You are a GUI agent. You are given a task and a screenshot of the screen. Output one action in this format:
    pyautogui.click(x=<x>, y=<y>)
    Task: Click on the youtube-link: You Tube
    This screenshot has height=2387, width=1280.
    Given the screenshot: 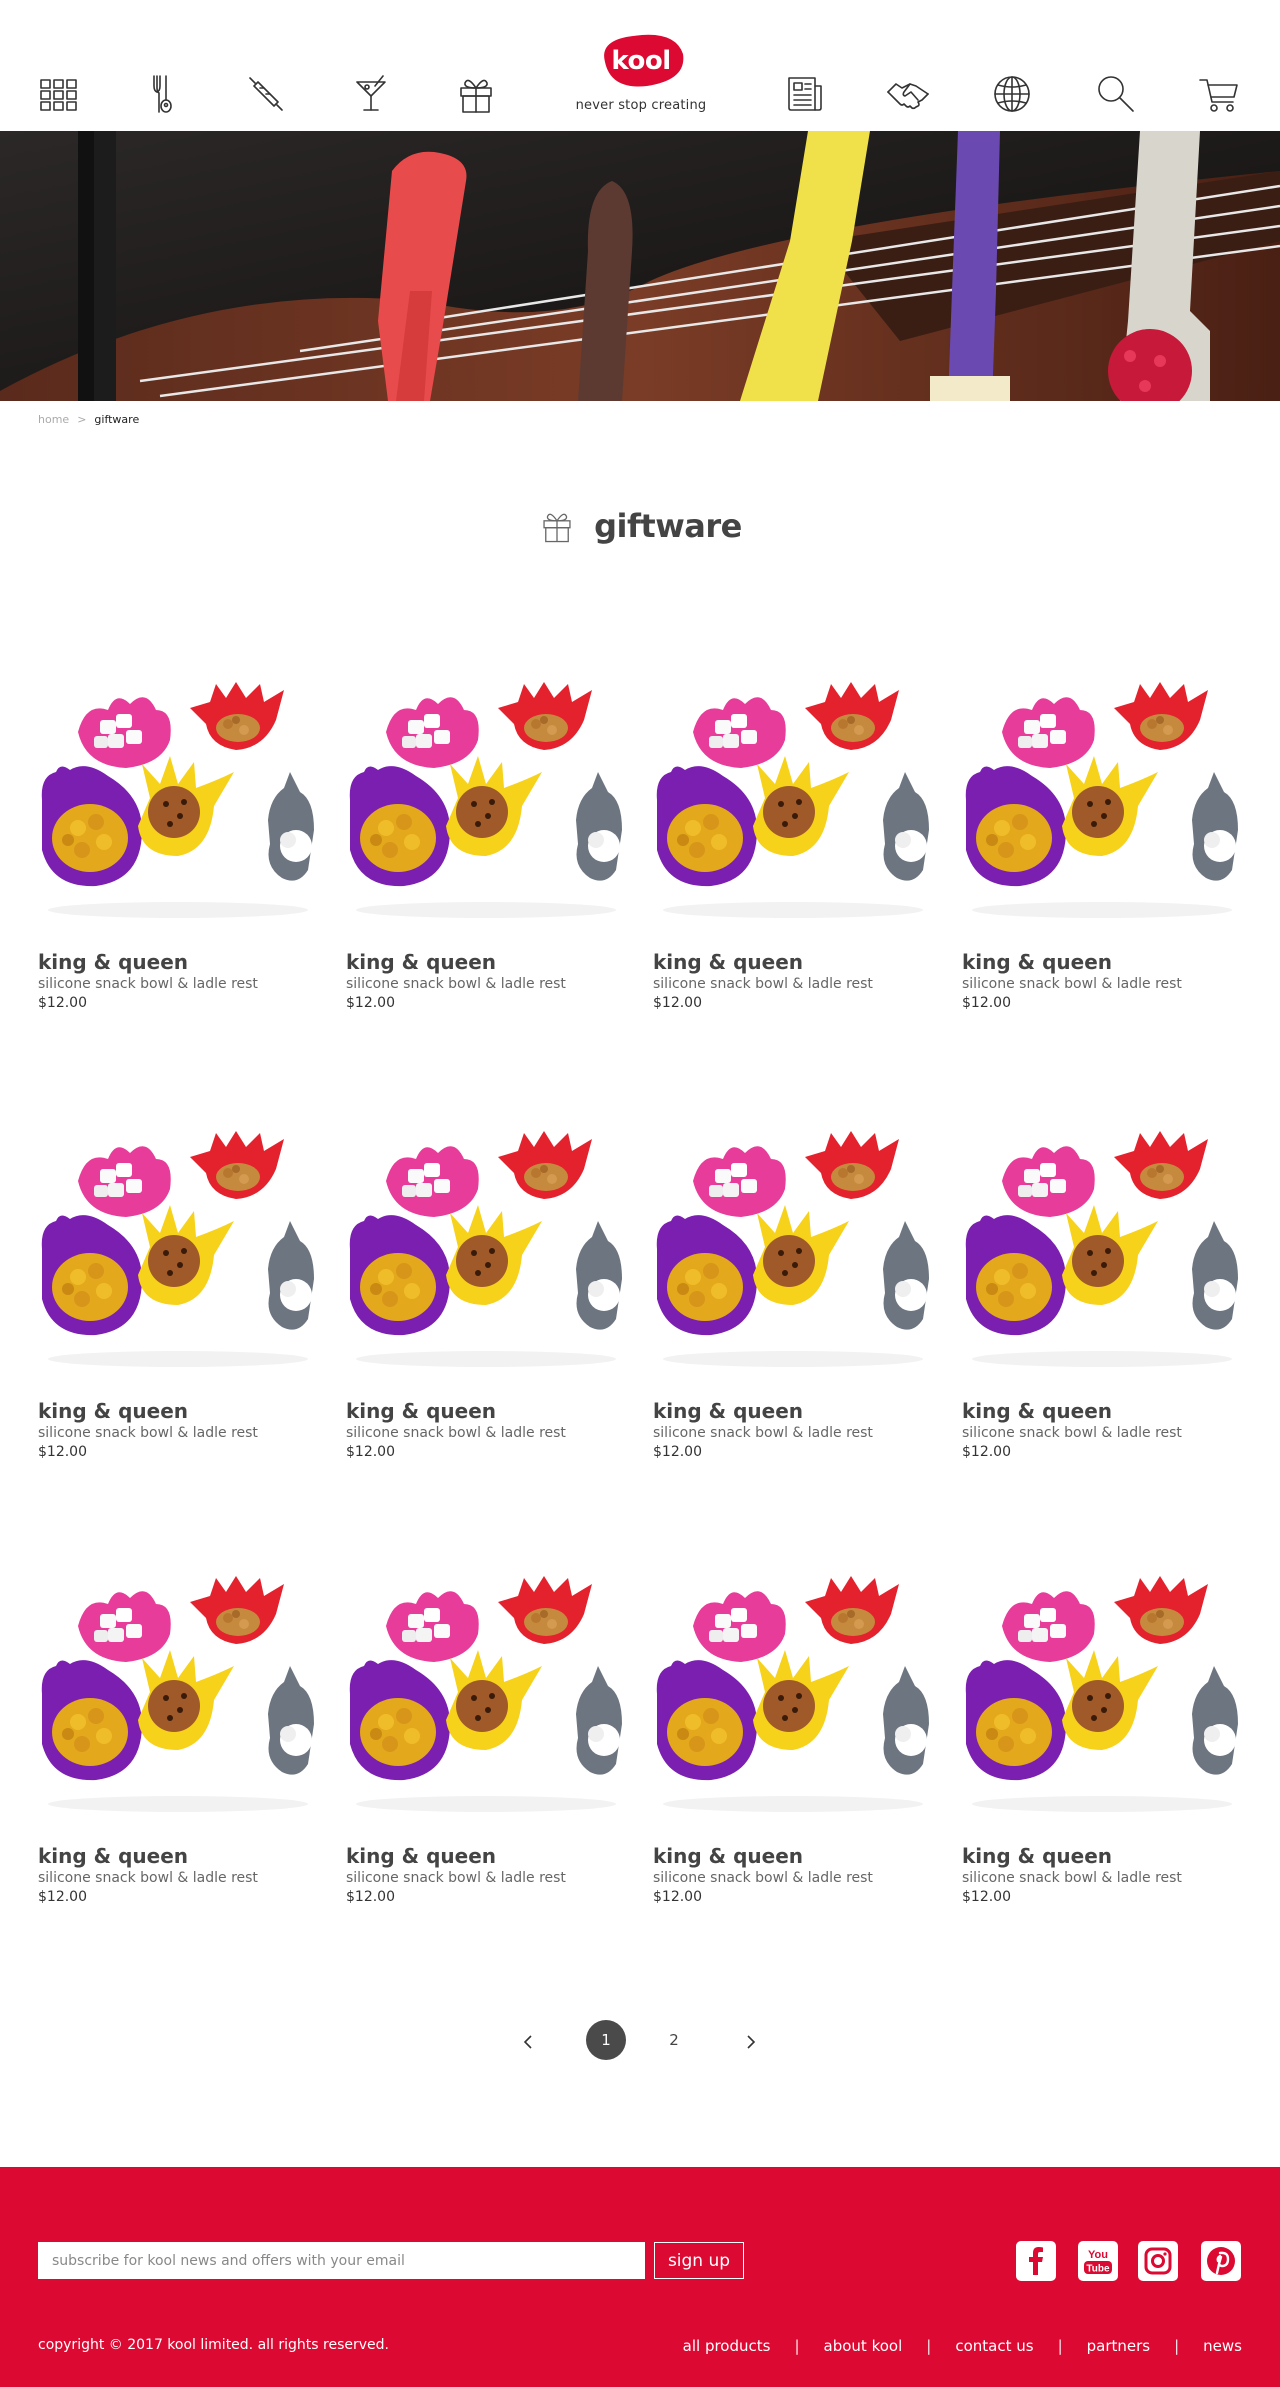 What is the action you would take?
    pyautogui.click(x=1098, y=2261)
    